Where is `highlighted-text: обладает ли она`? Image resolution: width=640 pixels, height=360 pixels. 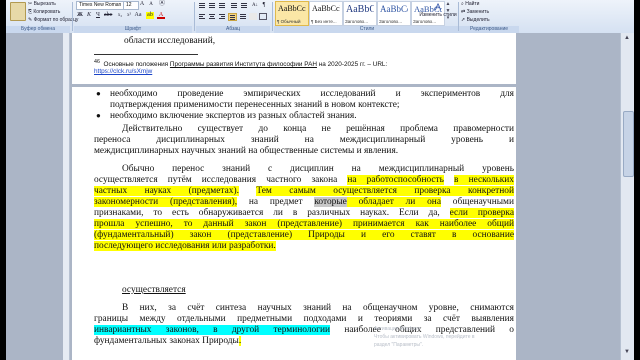 highlighted-text: обладает ли она is located at coordinates (393, 202).